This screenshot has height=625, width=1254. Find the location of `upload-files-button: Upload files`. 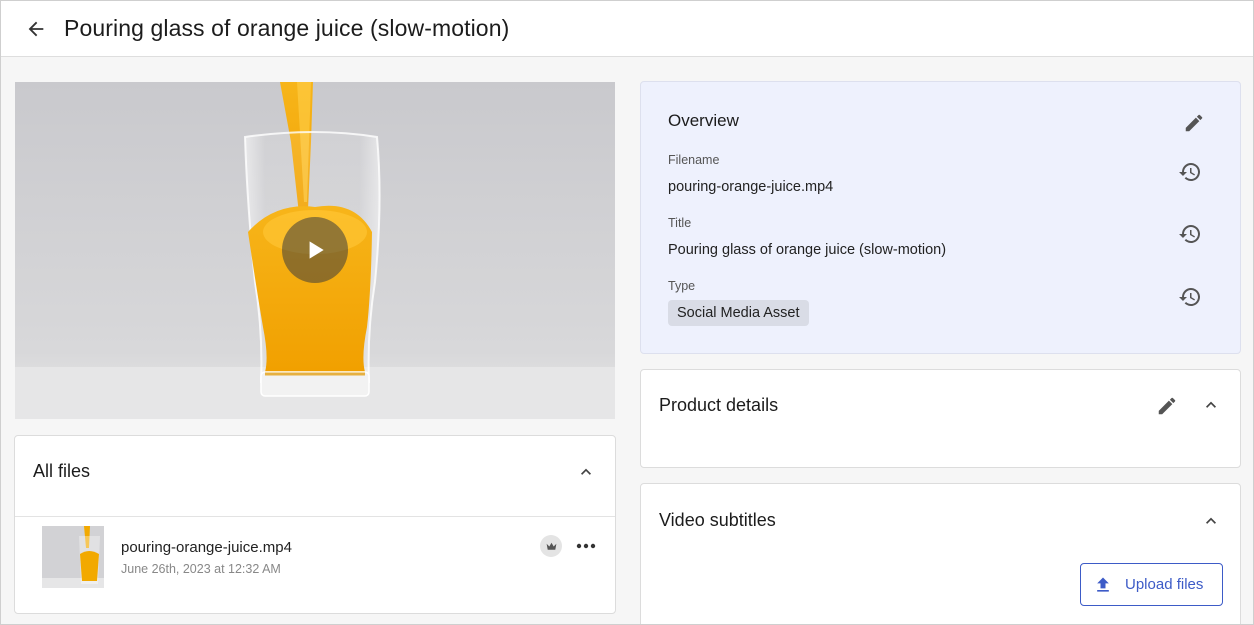

upload-files-button: Upload files is located at coordinates (1151, 584).